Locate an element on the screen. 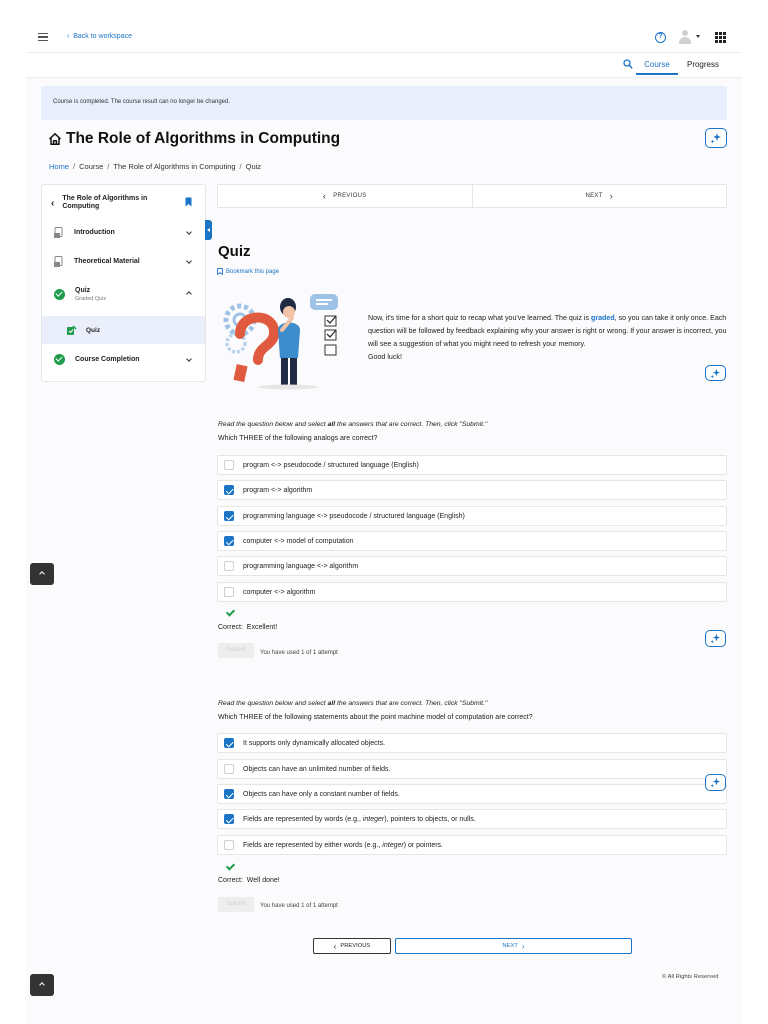 Image resolution: width=768 pixels, height=1024 pixels. sparkle-icon is located at coordinates (715, 138).